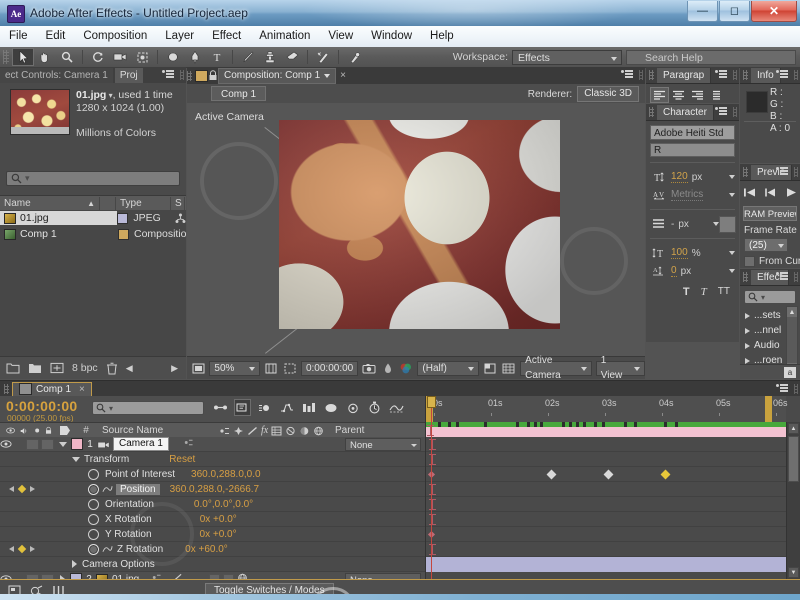 This screenshot has height=600, width=800. Describe the element at coordinates (264, 407) in the screenshot. I see `motion-blur-icon` at that location.